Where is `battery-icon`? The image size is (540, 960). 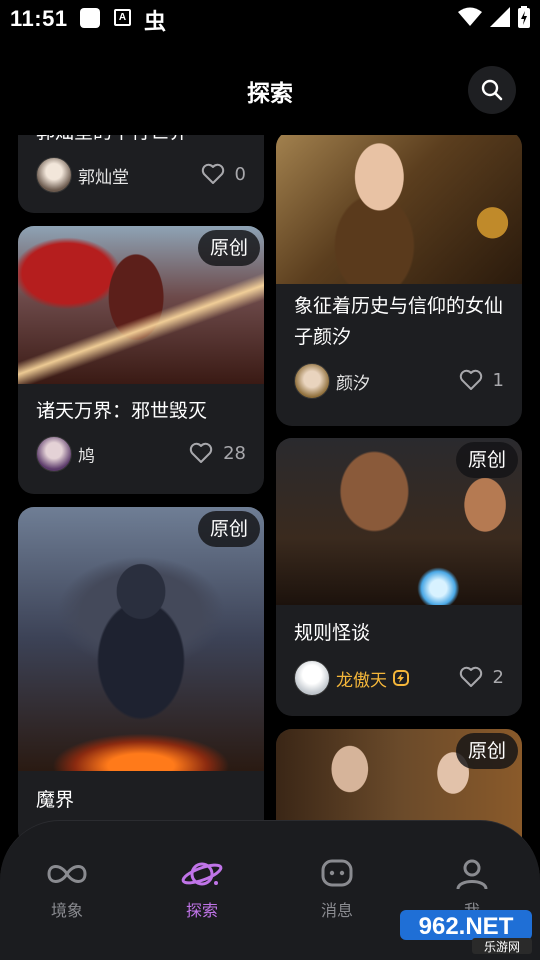 battery-icon is located at coordinates (524, 17).